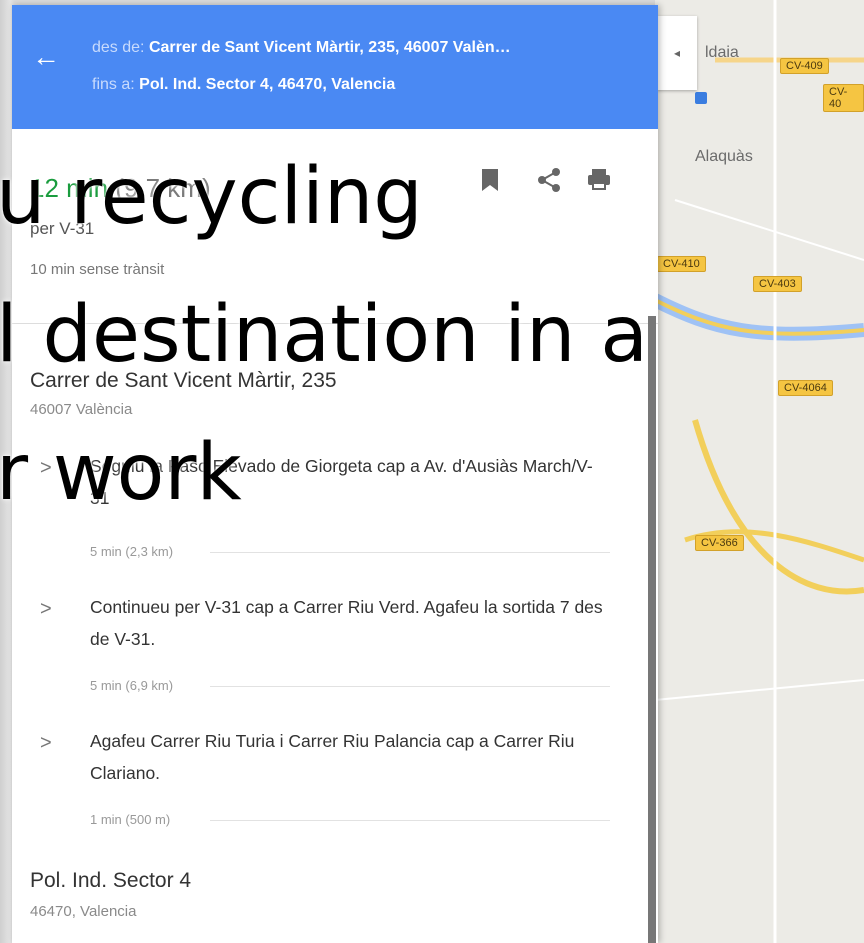  What do you see at coordinates (724, 156) in the screenshot?
I see `map-town-label: Alaquàs` at bounding box center [724, 156].